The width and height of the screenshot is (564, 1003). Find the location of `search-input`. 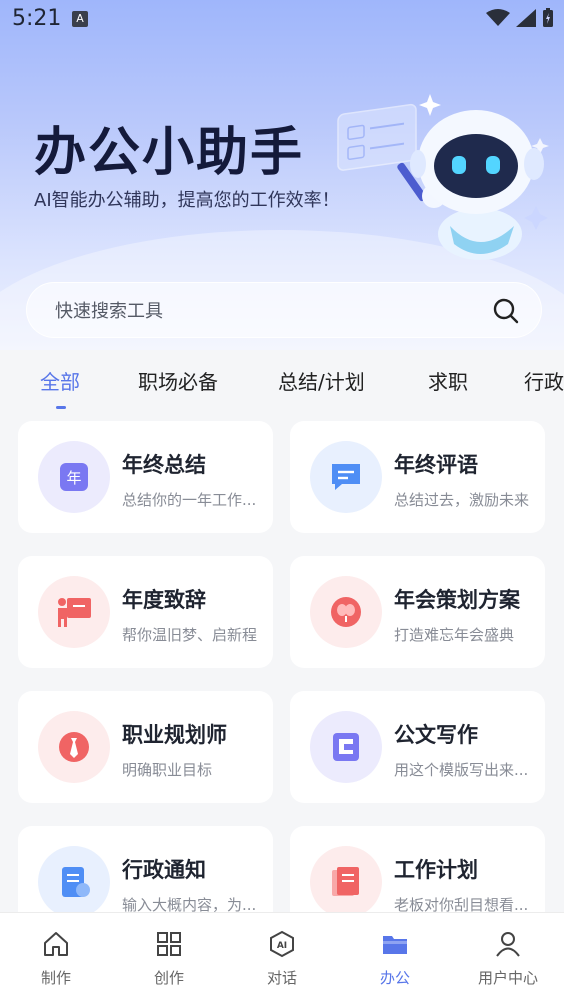

search-input is located at coordinates (265, 311).